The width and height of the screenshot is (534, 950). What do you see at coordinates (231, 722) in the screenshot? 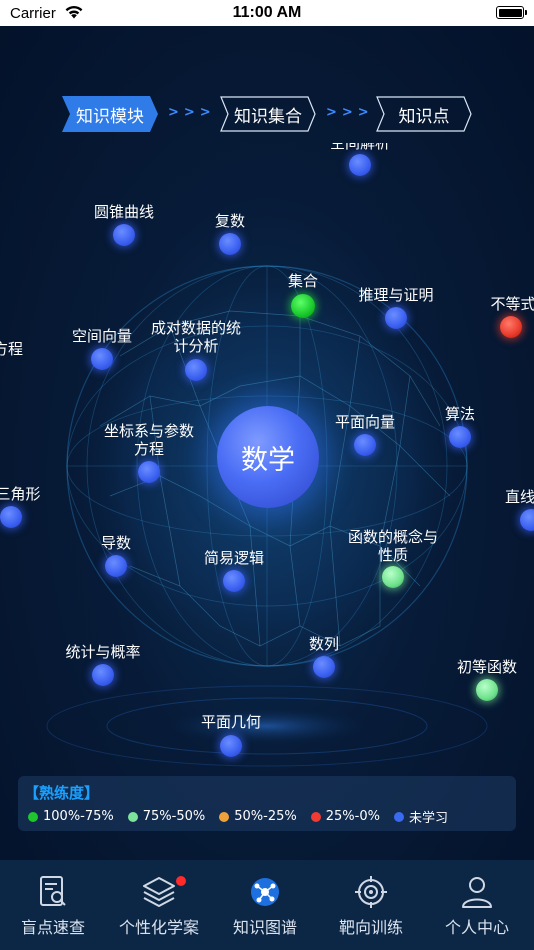
I see `node-label: 平面几何` at bounding box center [231, 722].